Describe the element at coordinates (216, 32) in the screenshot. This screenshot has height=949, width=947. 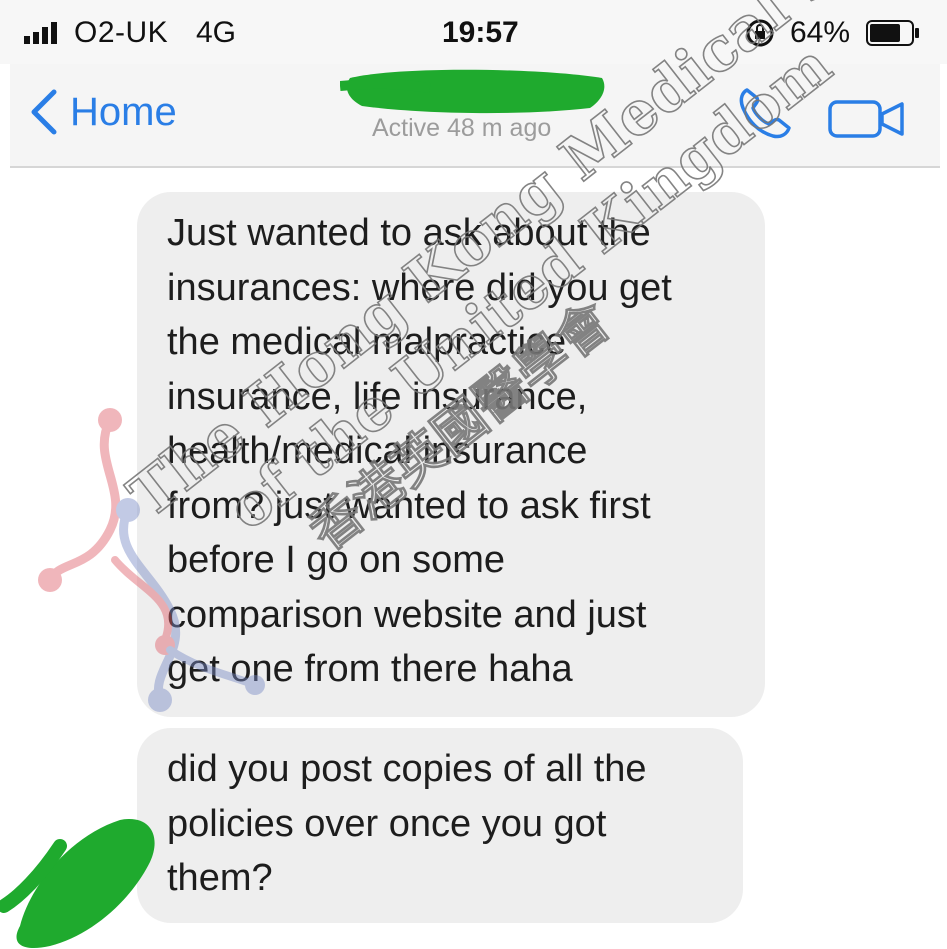
I see `network-type: 4G` at that location.